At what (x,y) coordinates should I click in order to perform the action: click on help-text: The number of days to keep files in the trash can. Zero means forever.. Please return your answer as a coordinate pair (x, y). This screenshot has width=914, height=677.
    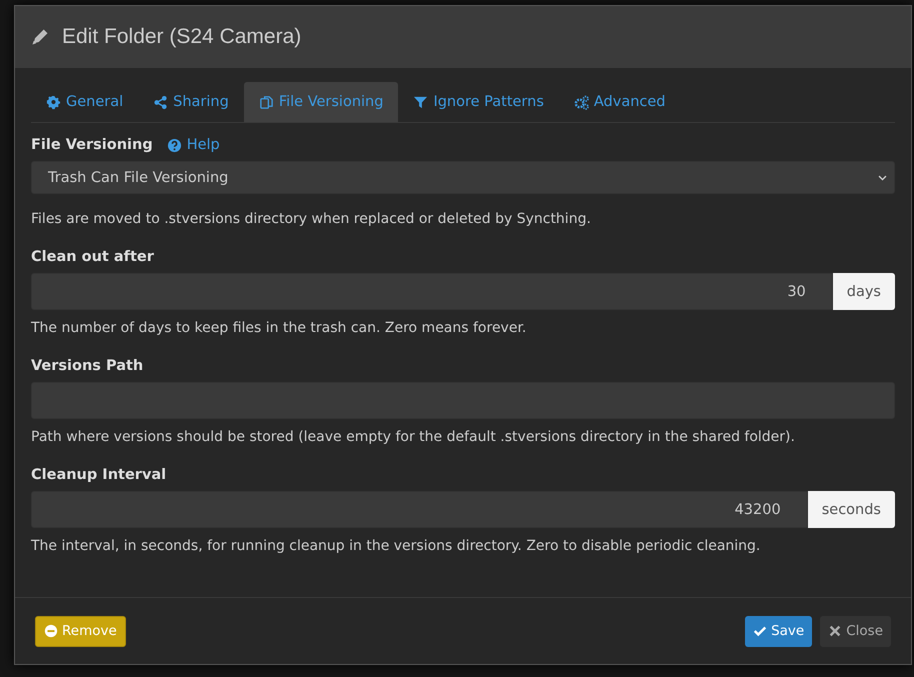
    Looking at the image, I should click on (279, 328).